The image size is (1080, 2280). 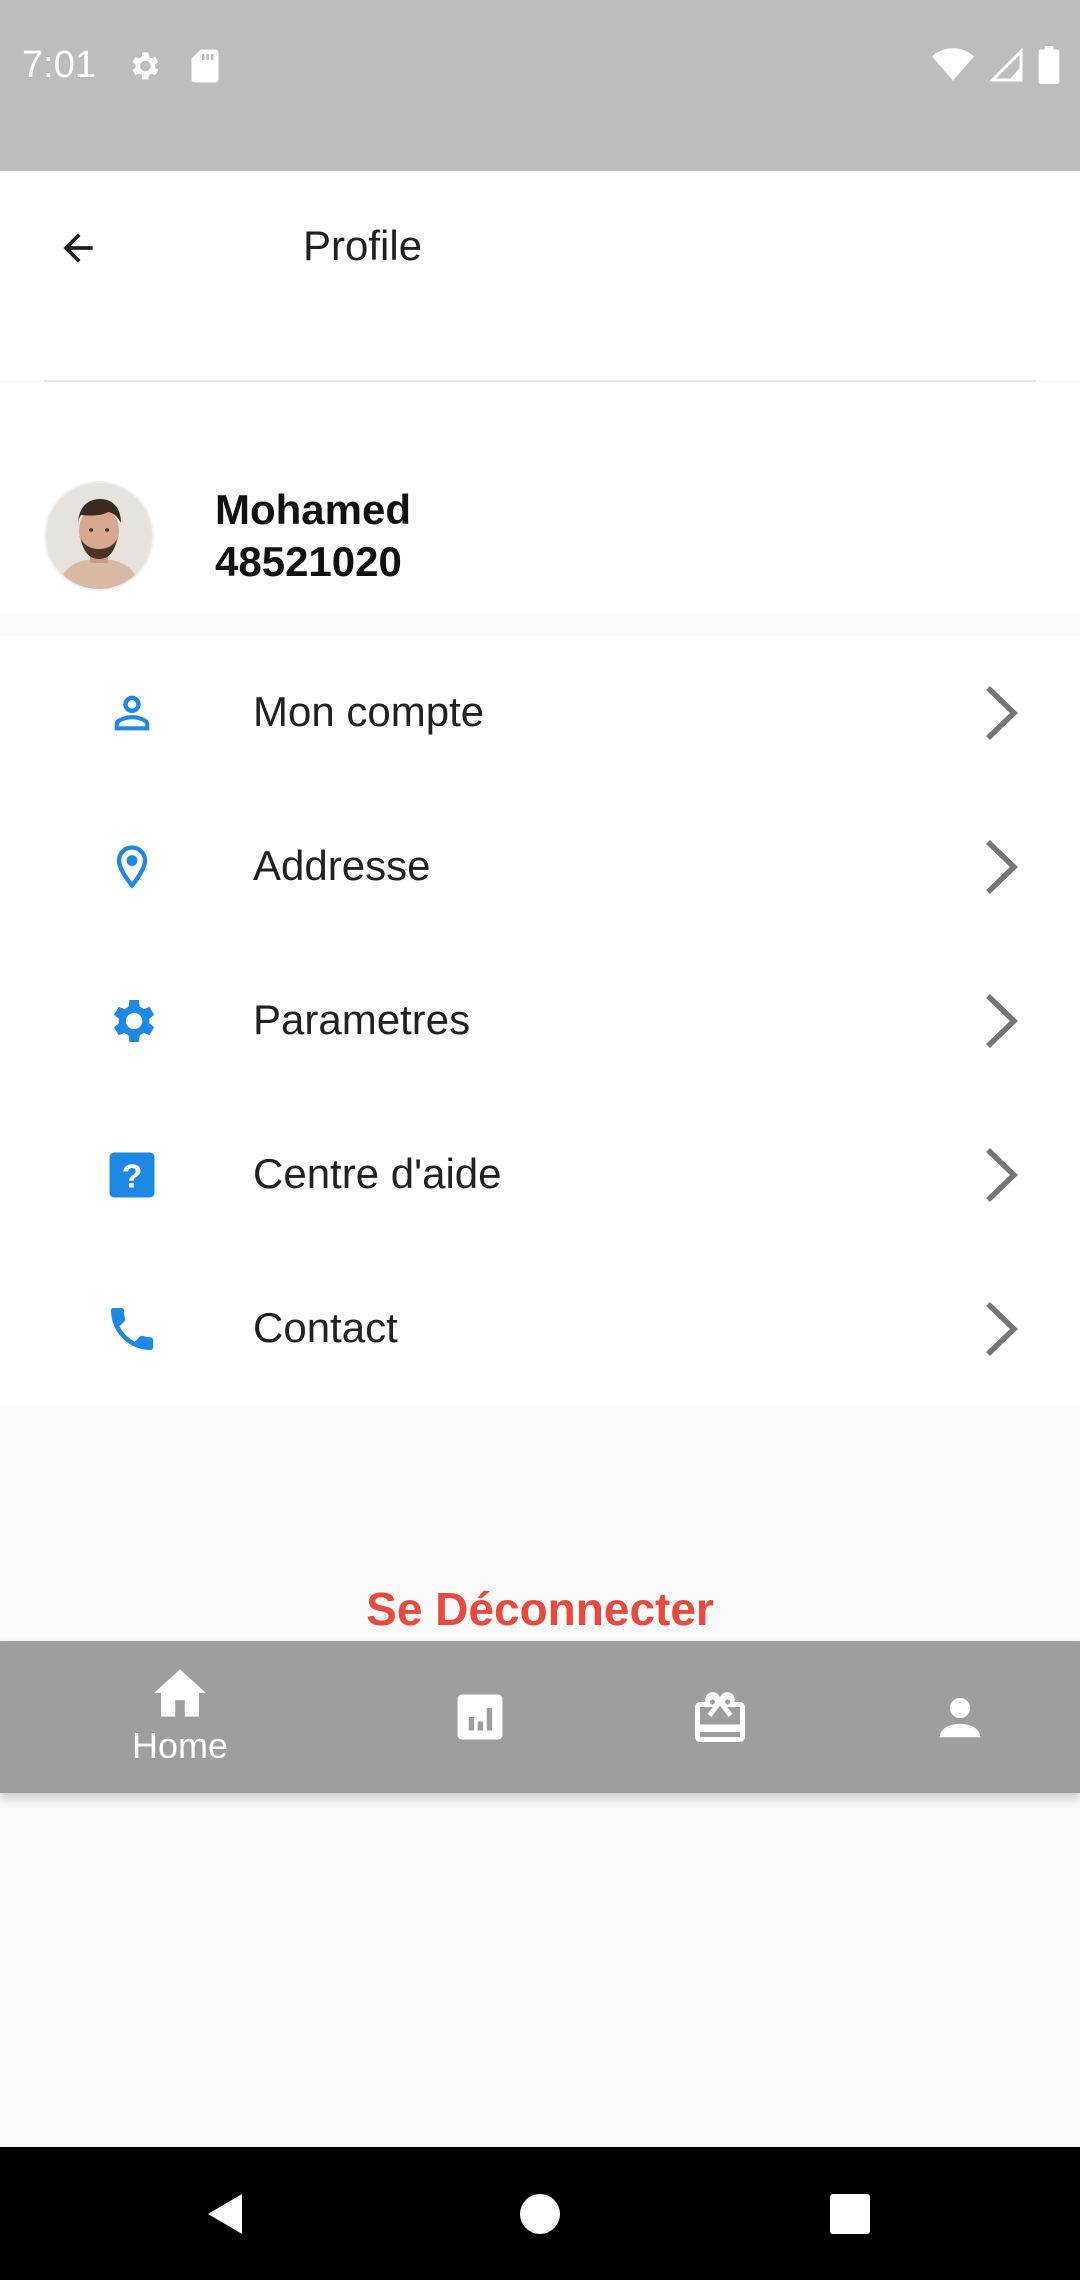 What do you see at coordinates (180, 1745) in the screenshot?
I see `nav-item-label: Home` at bounding box center [180, 1745].